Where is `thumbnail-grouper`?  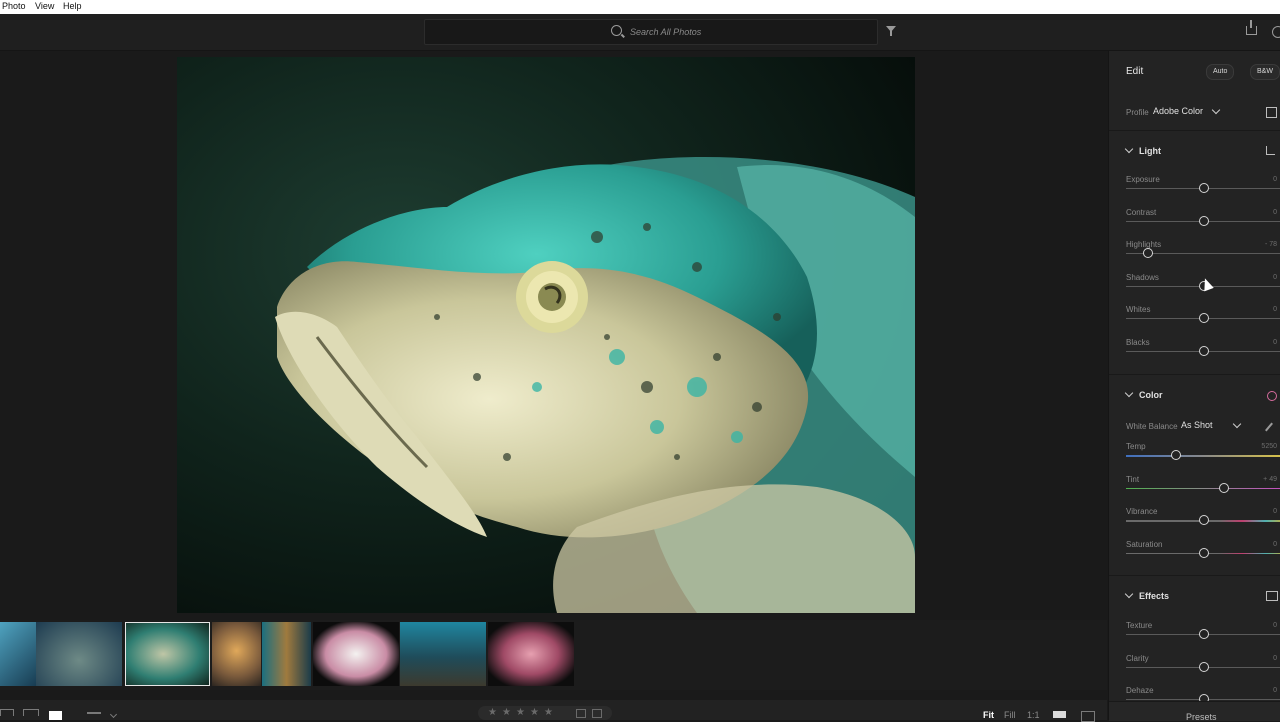 thumbnail-grouper is located at coordinates (79, 654).